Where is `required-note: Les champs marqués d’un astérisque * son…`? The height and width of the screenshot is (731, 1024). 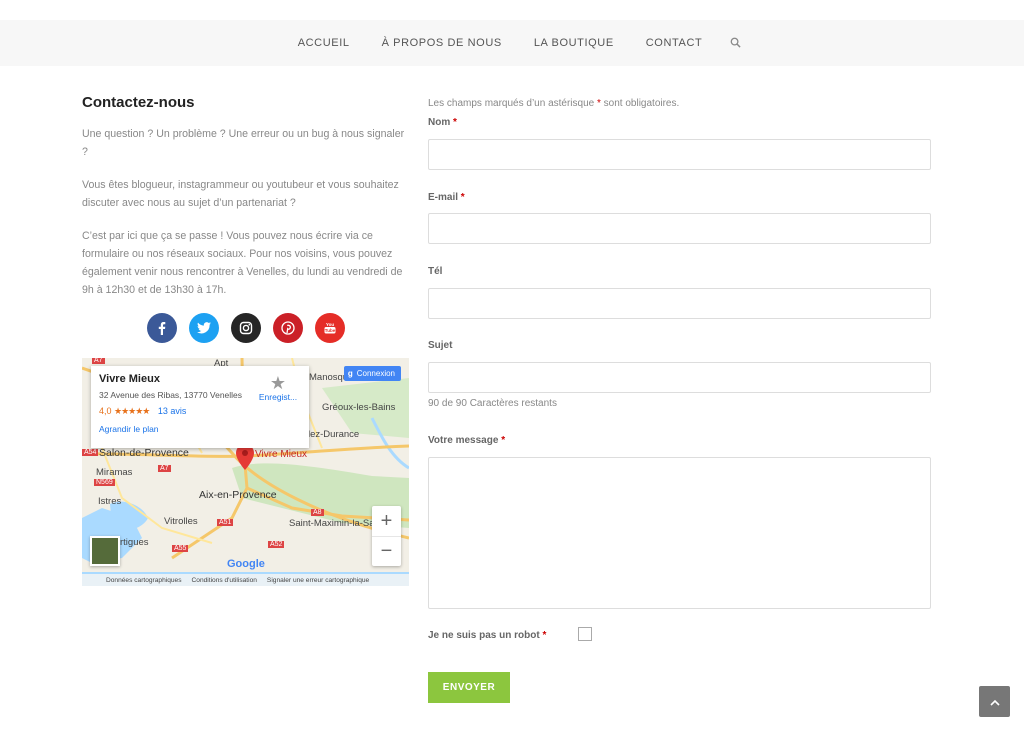
required-note: Les champs marqués d’un astérisque * son… is located at coordinates (554, 103).